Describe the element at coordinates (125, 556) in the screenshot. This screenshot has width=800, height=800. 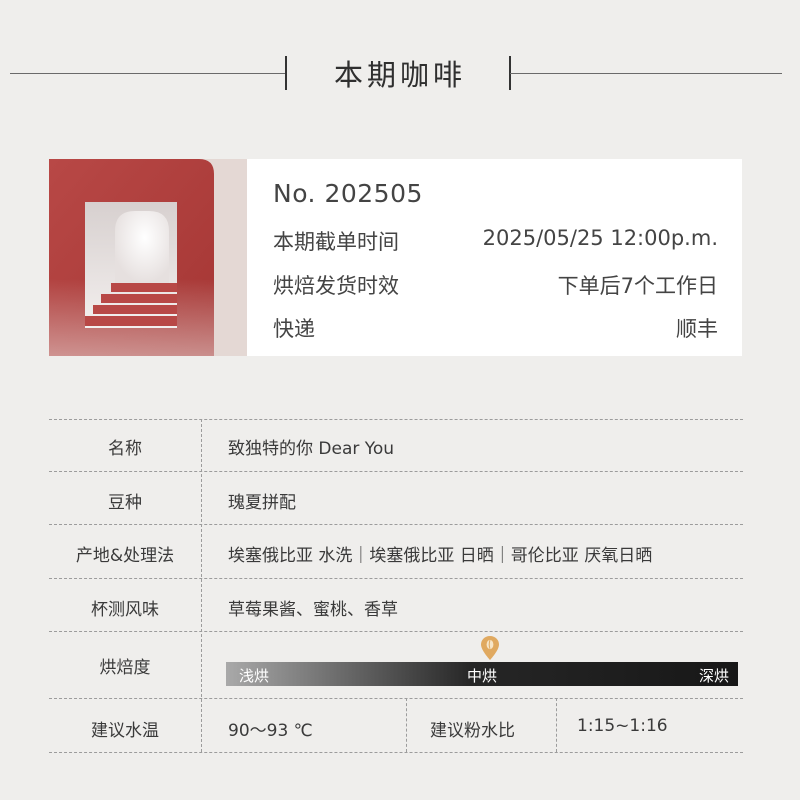
I see `origin-label: 产地&处理法` at that location.